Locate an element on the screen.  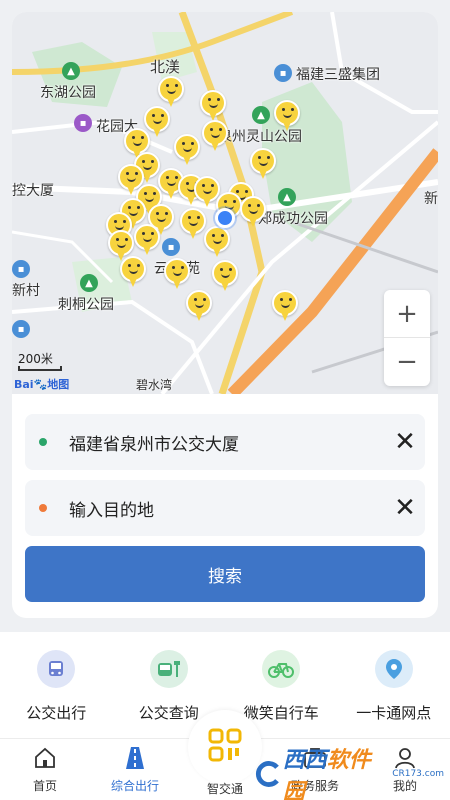
origin-input: 福建省泉州市公交大厦 is located at coordinates (227, 442).